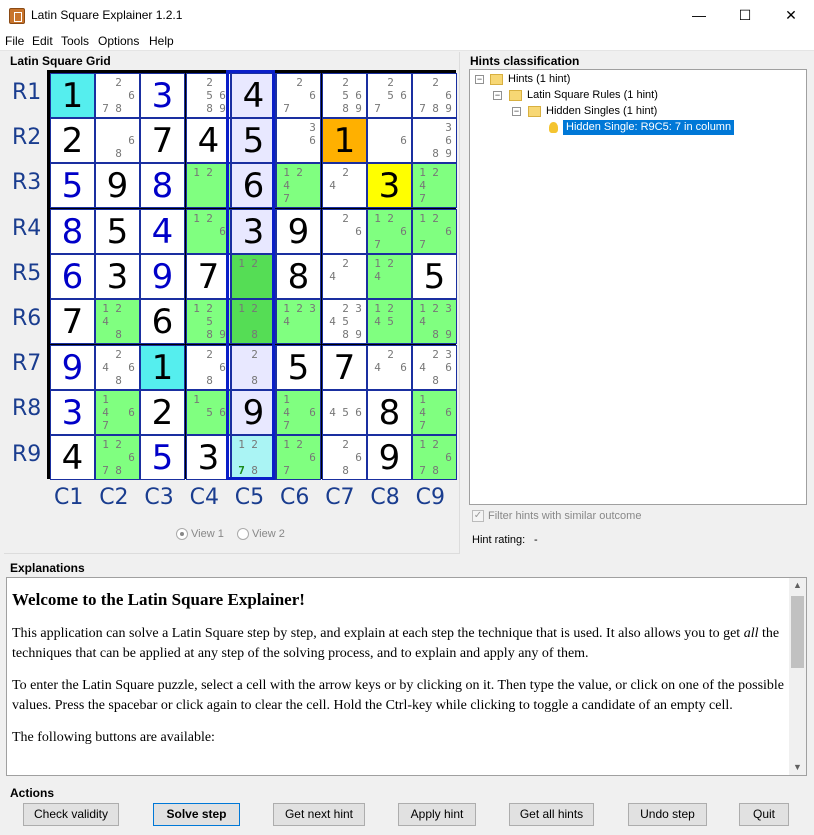 This screenshot has height=835, width=814. I want to click on menu-help: Help, so click(161, 41).